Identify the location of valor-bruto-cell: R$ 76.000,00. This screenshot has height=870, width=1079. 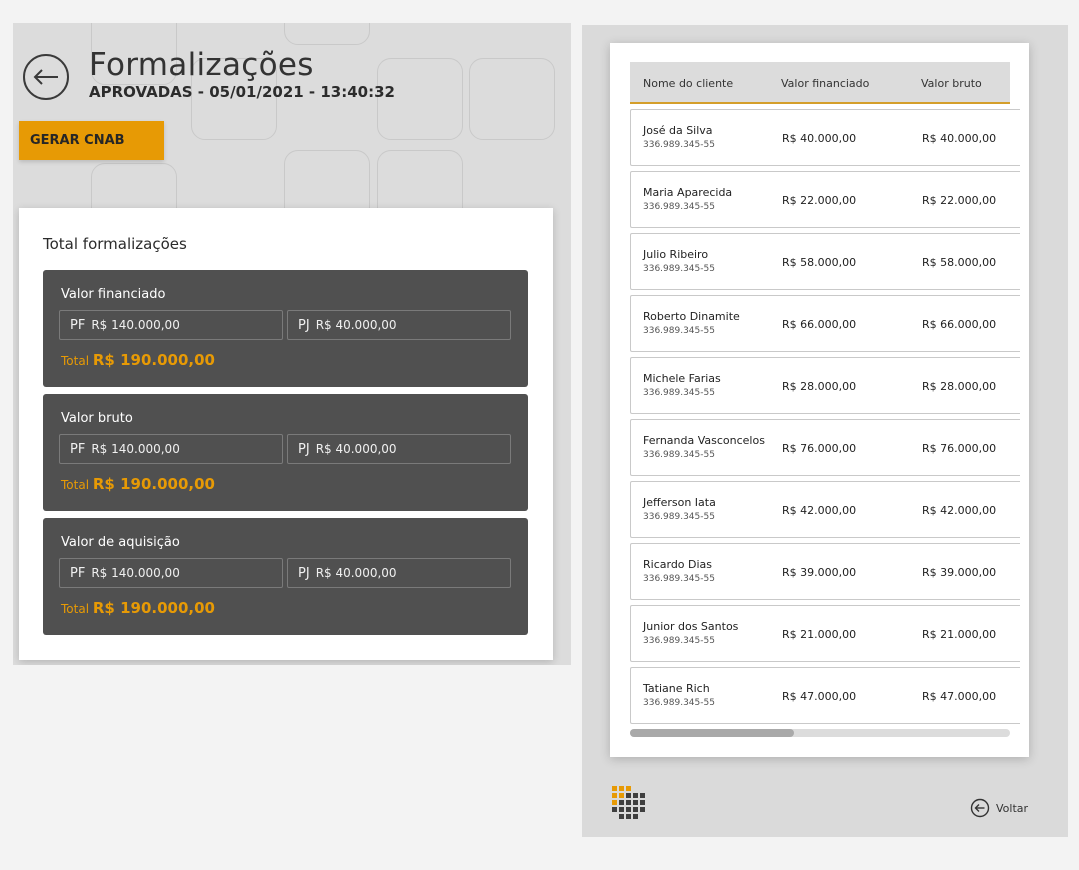
(959, 448).